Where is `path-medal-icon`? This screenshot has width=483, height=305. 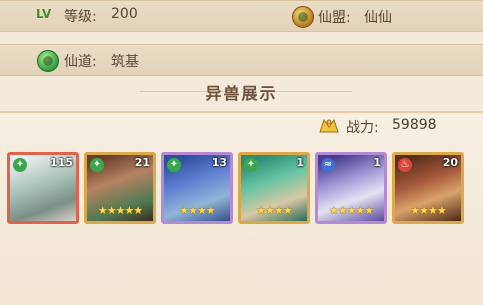
path-medal-icon is located at coordinates (48, 61).